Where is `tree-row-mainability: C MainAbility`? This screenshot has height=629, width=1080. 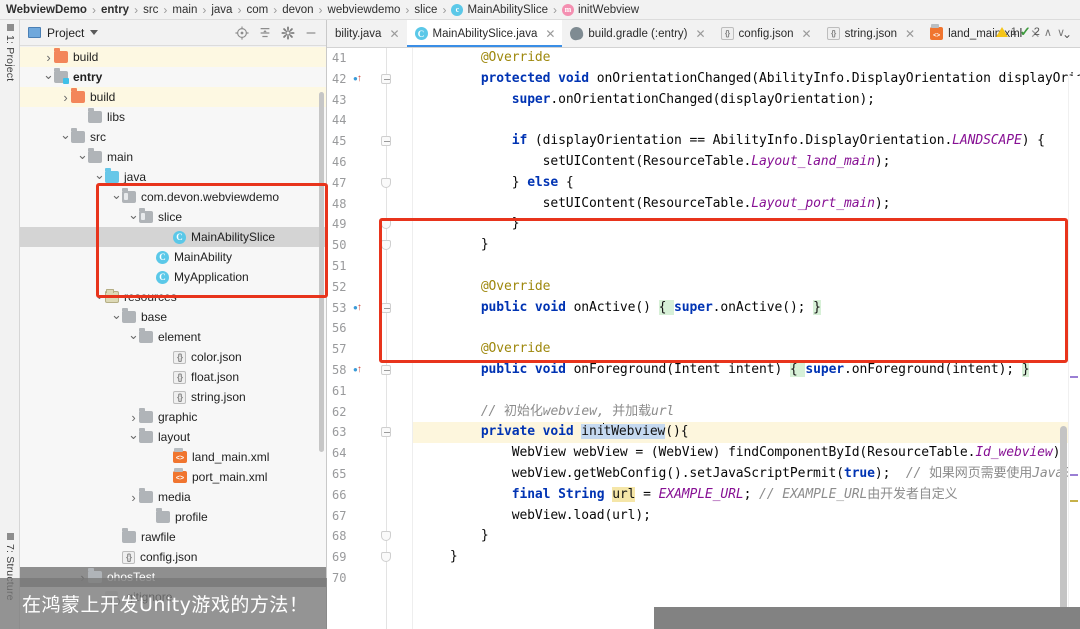 tree-row-mainability: C MainAbility is located at coordinates (173, 257).